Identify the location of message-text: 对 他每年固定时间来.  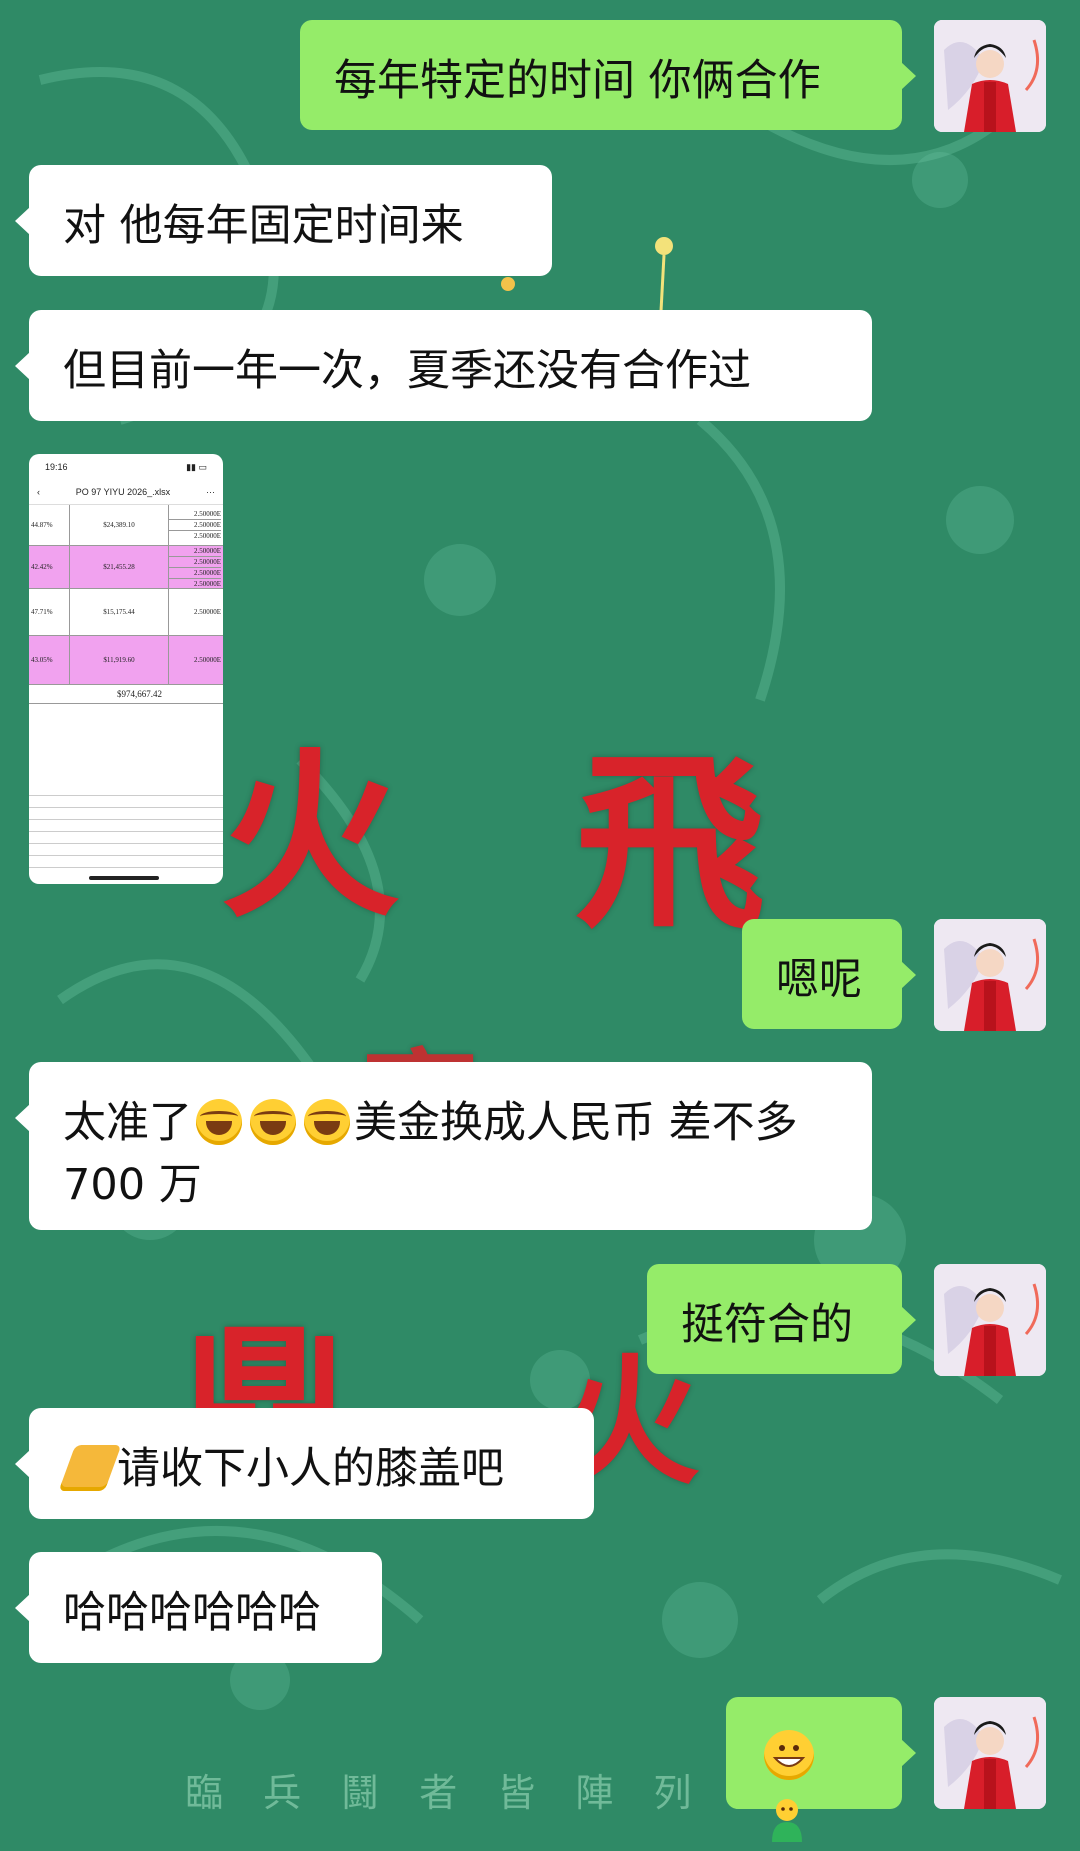
(263, 226).